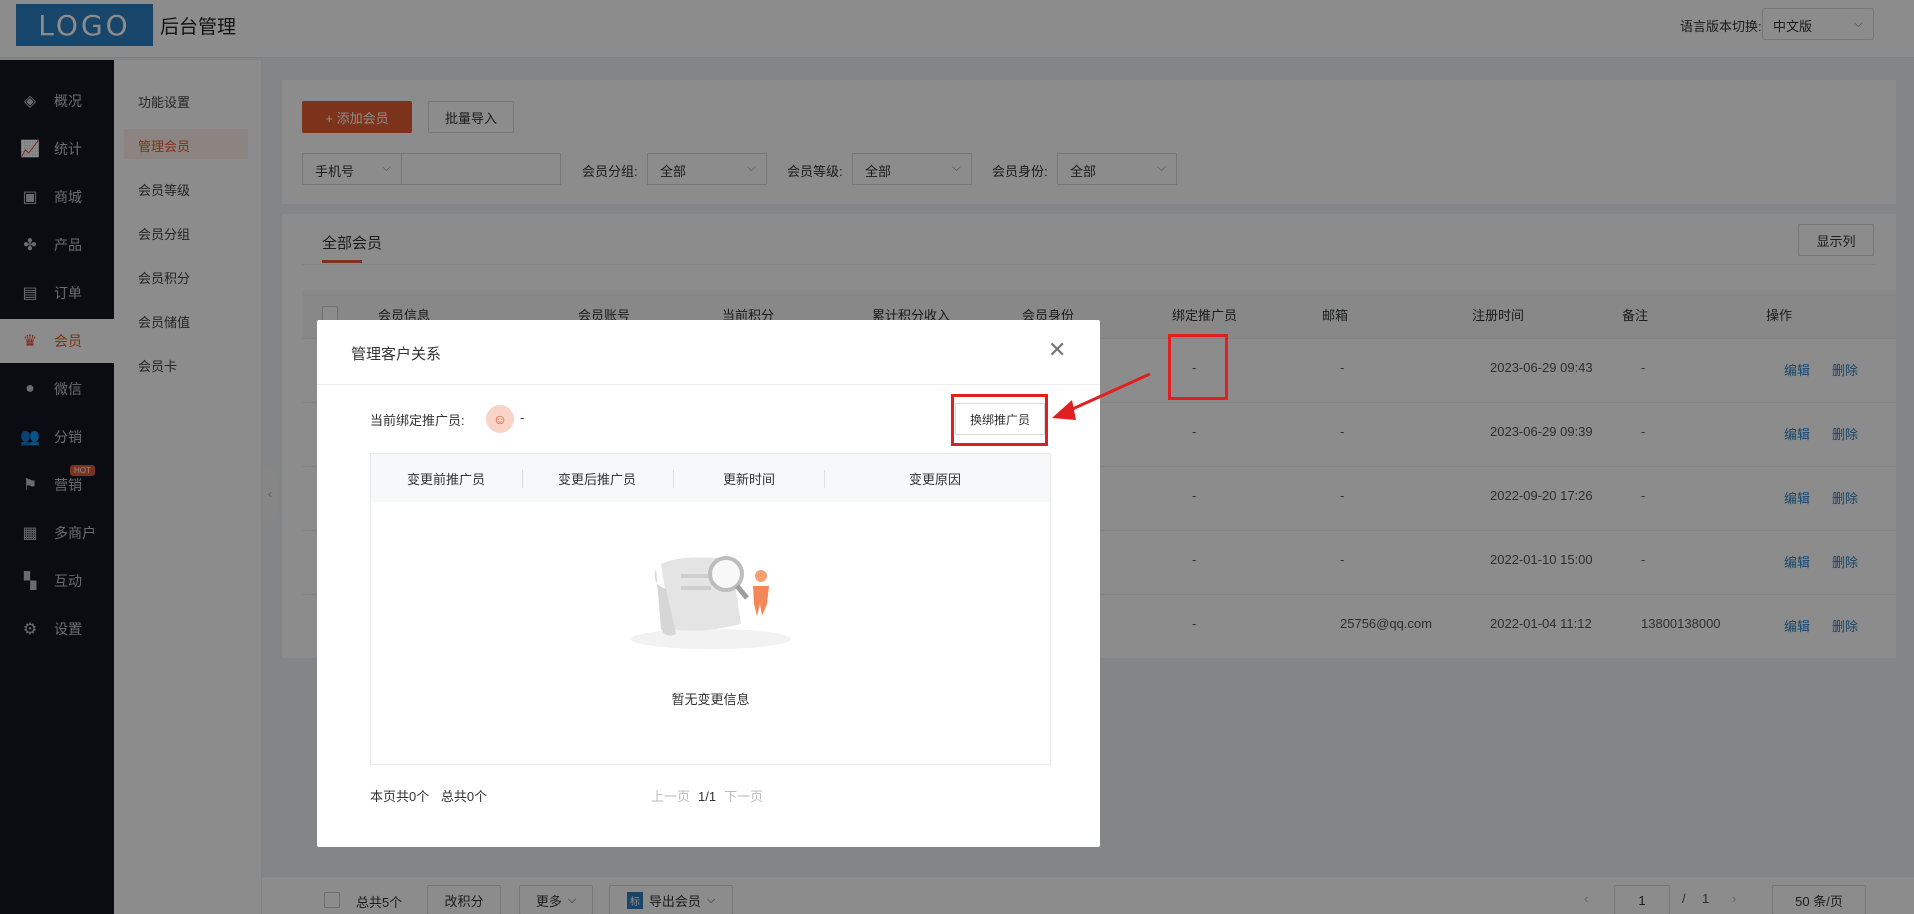  Describe the element at coordinates (999, 420) in the screenshot. I see `highlight-box-rebind` at that location.